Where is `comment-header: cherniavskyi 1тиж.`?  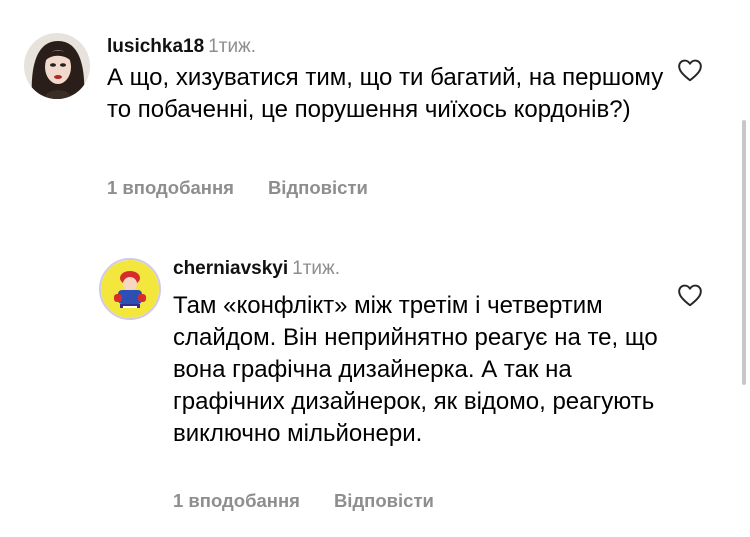
comment-header: cherniavskyi 1тиж. is located at coordinates (256, 269).